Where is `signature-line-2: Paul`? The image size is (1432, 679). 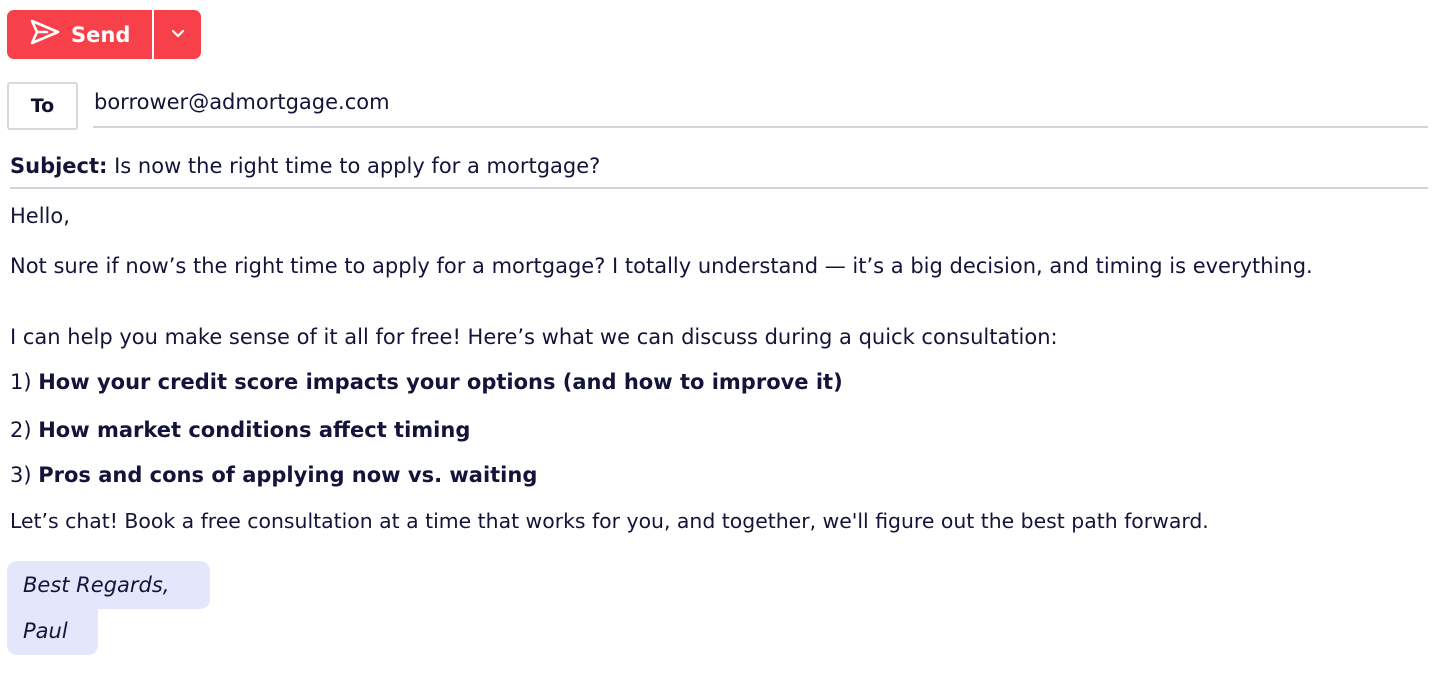
signature-line-2: Paul is located at coordinates (52, 630).